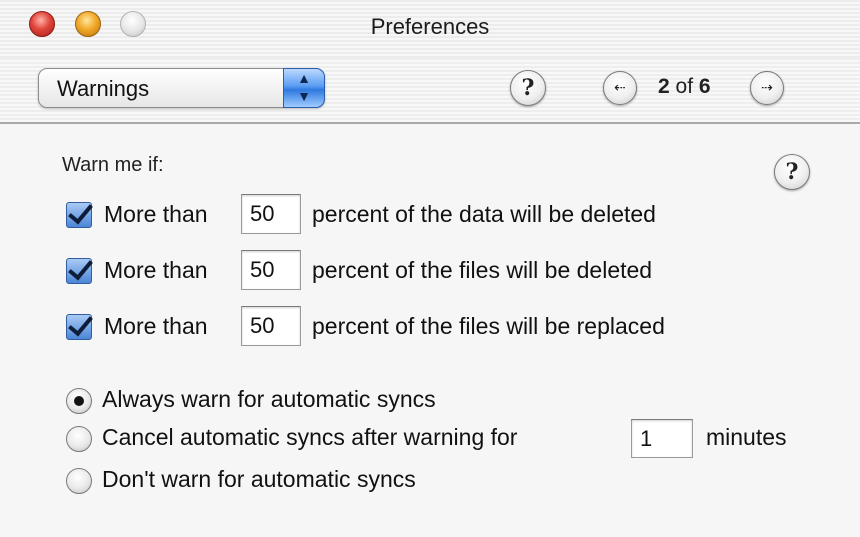  I want to click on radio-cancel-after, so click(79, 439).